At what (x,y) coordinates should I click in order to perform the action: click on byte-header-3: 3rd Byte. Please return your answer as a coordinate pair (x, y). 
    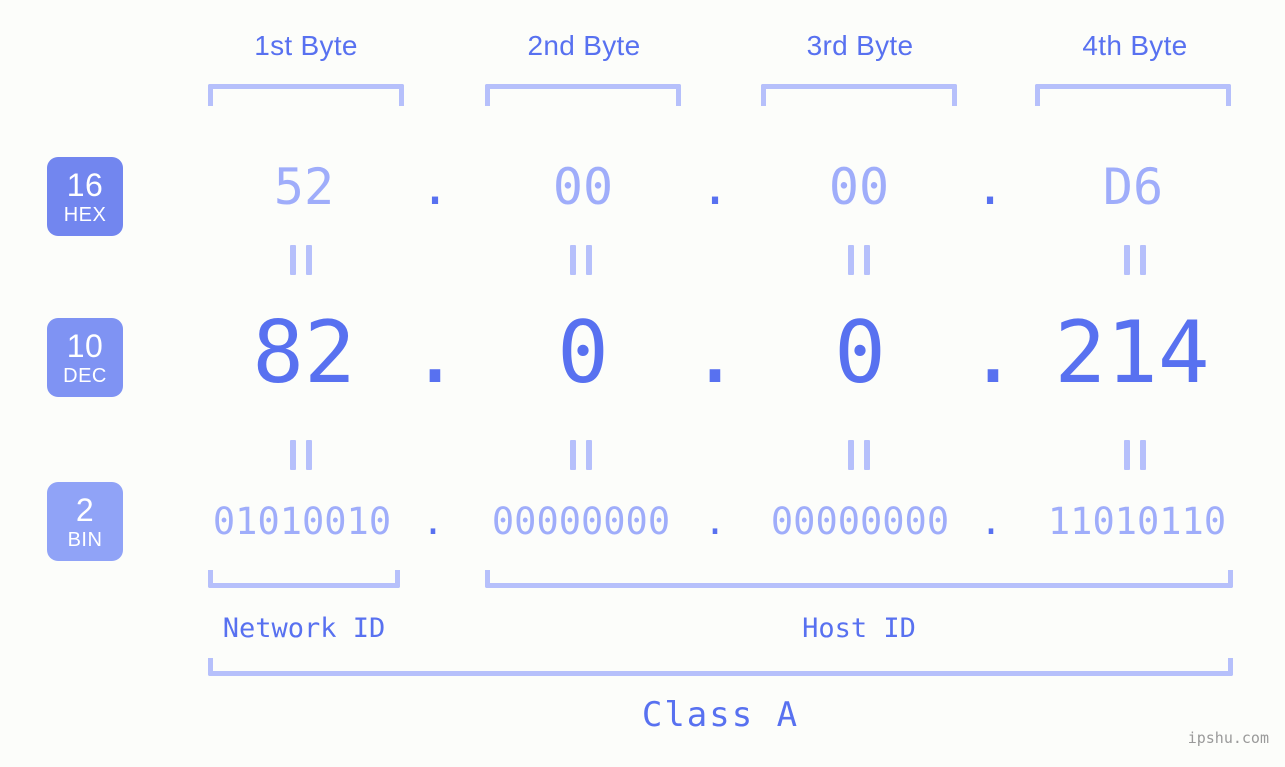
    Looking at the image, I should click on (860, 46).